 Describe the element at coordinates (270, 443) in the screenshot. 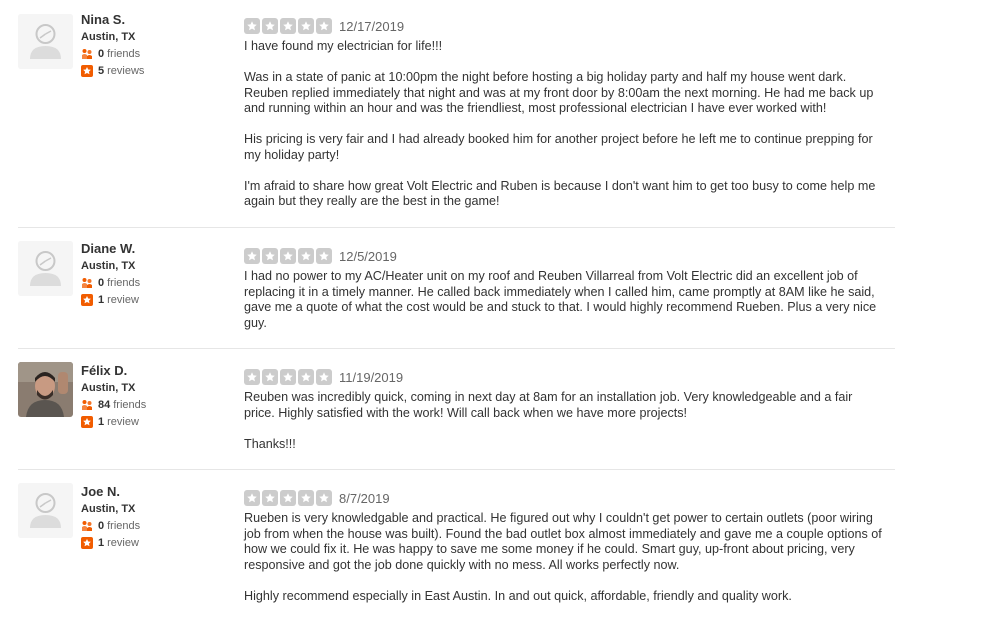

I see `review-paragraph: Thanks!!!` at that location.